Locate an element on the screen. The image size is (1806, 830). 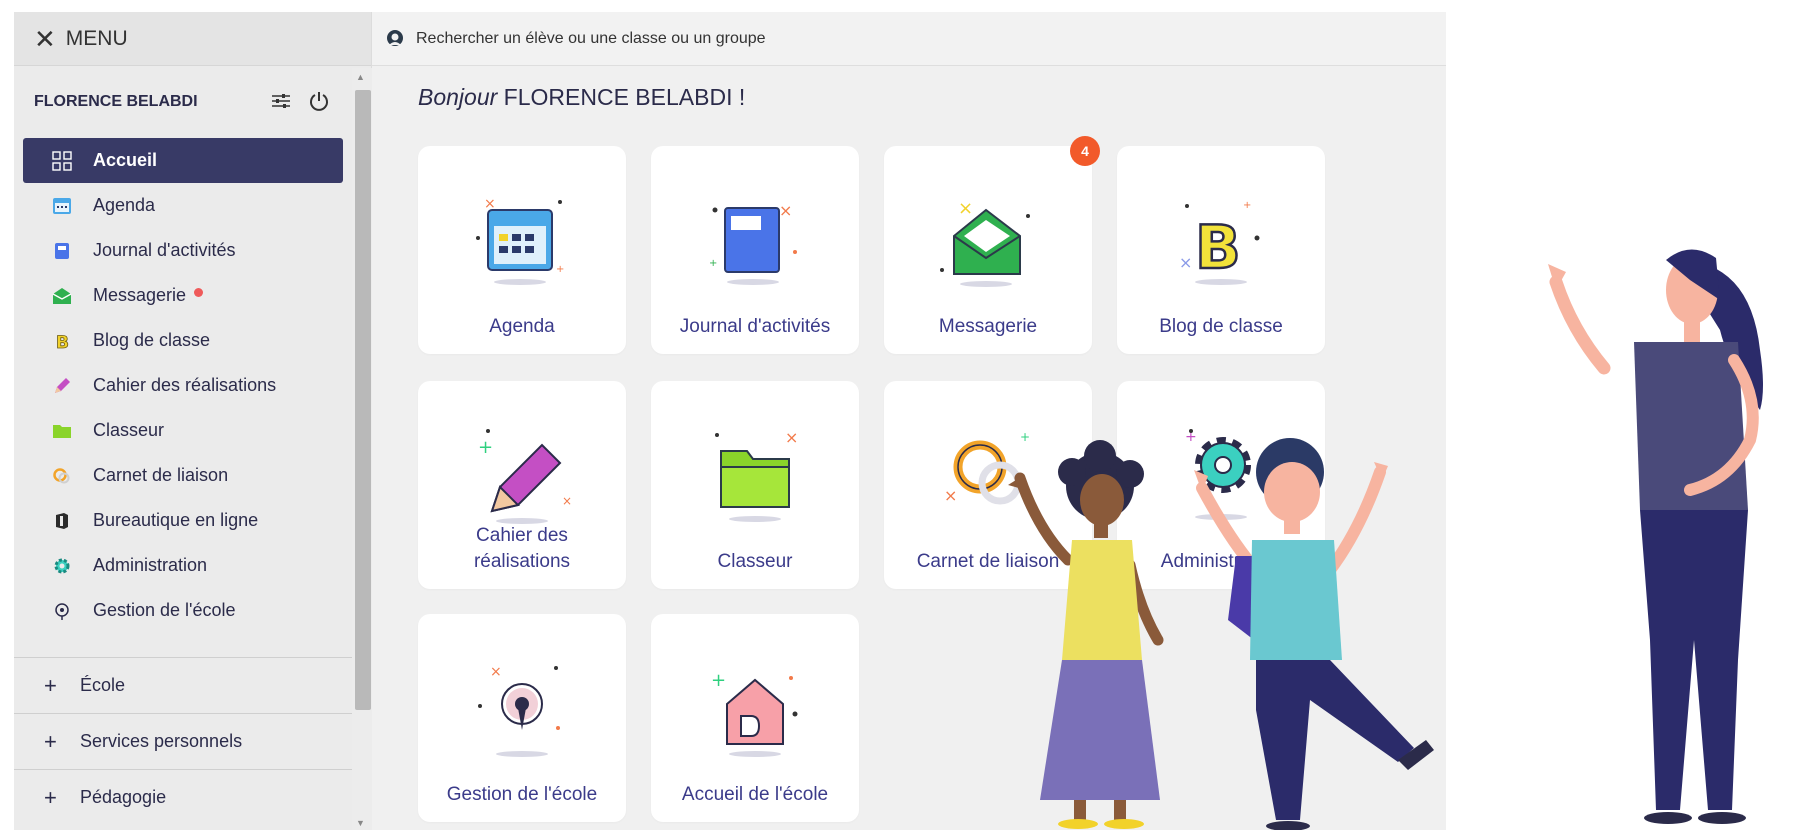
tile-agenda: × + Agenda is located at coordinates (522, 250).